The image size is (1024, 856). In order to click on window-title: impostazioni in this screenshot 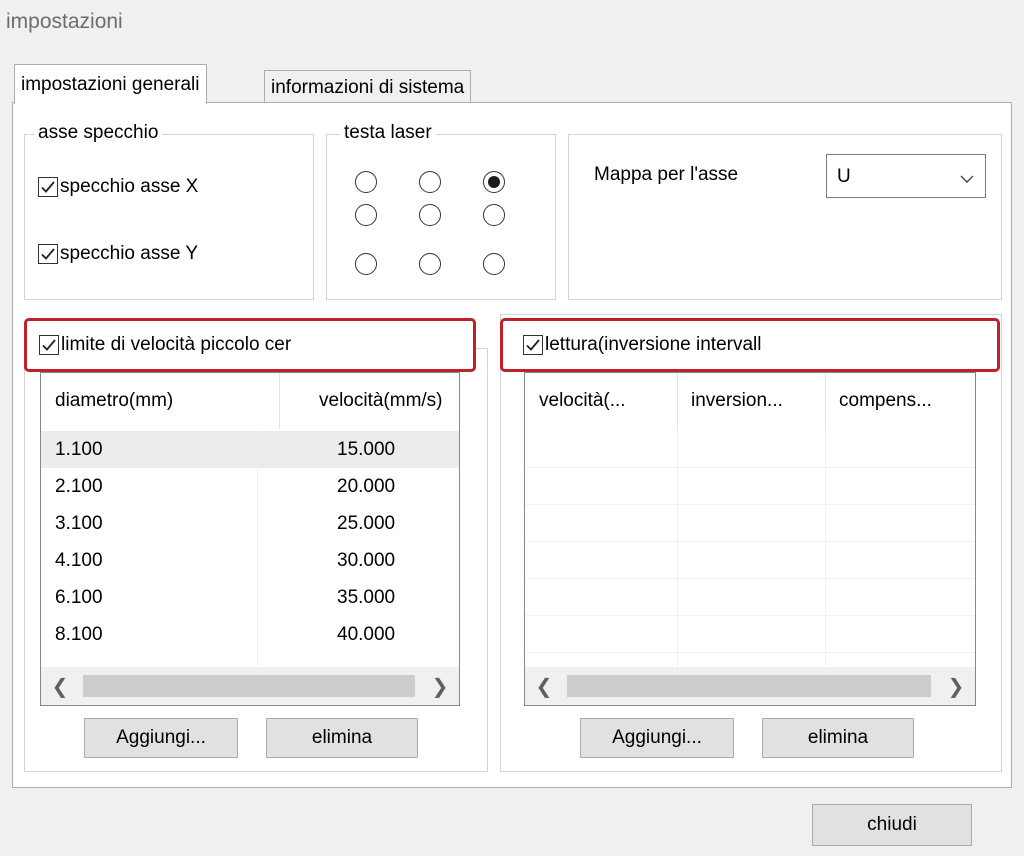, I will do `click(64, 21)`.